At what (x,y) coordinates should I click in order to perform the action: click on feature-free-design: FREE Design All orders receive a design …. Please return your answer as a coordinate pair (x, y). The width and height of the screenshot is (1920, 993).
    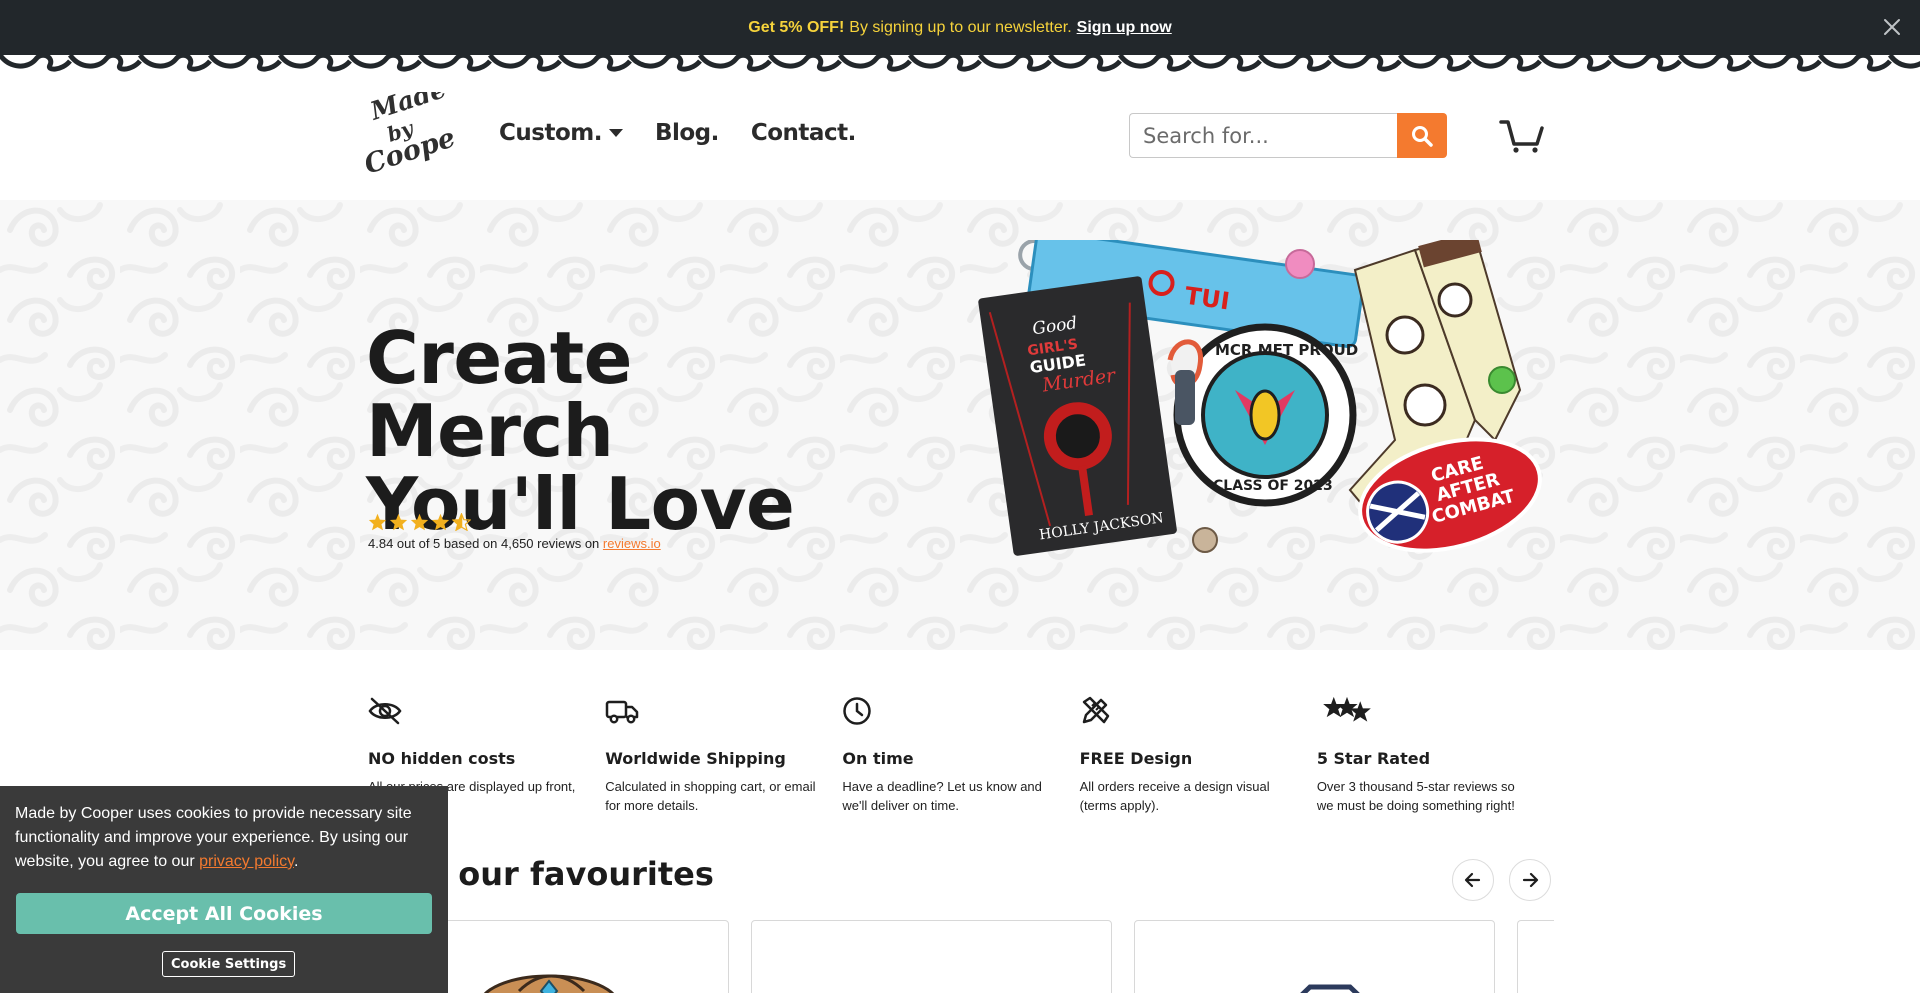
    Looking at the image, I should click on (1198, 755).